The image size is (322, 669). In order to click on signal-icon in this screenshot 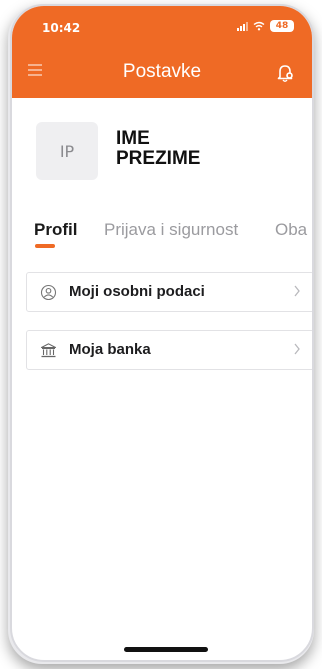, I will do `click(242, 26)`.